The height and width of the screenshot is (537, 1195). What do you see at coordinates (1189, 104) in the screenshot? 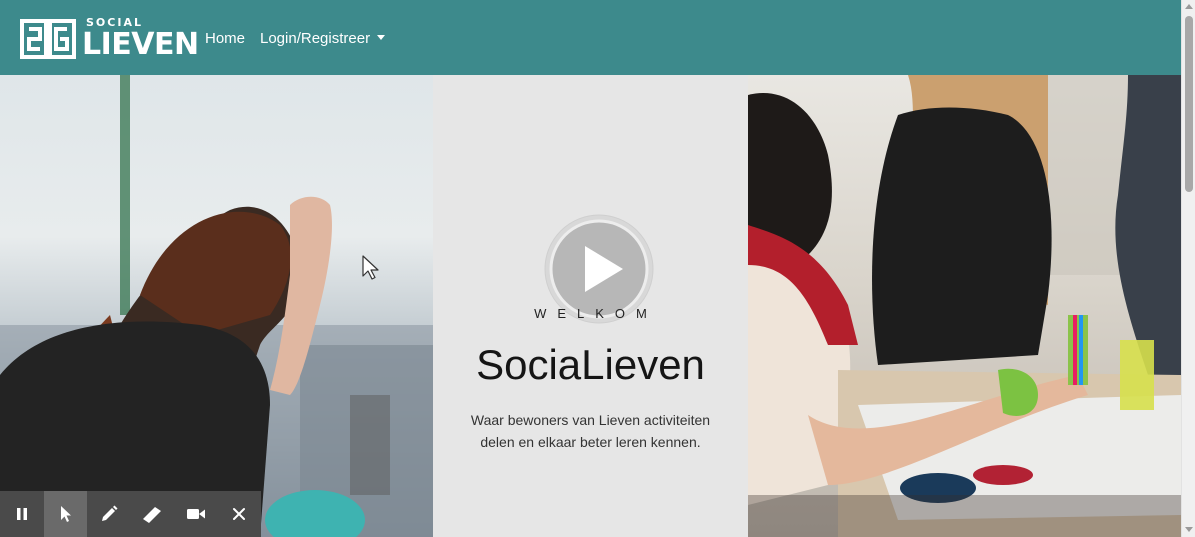
I see `scroll-thumb` at bounding box center [1189, 104].